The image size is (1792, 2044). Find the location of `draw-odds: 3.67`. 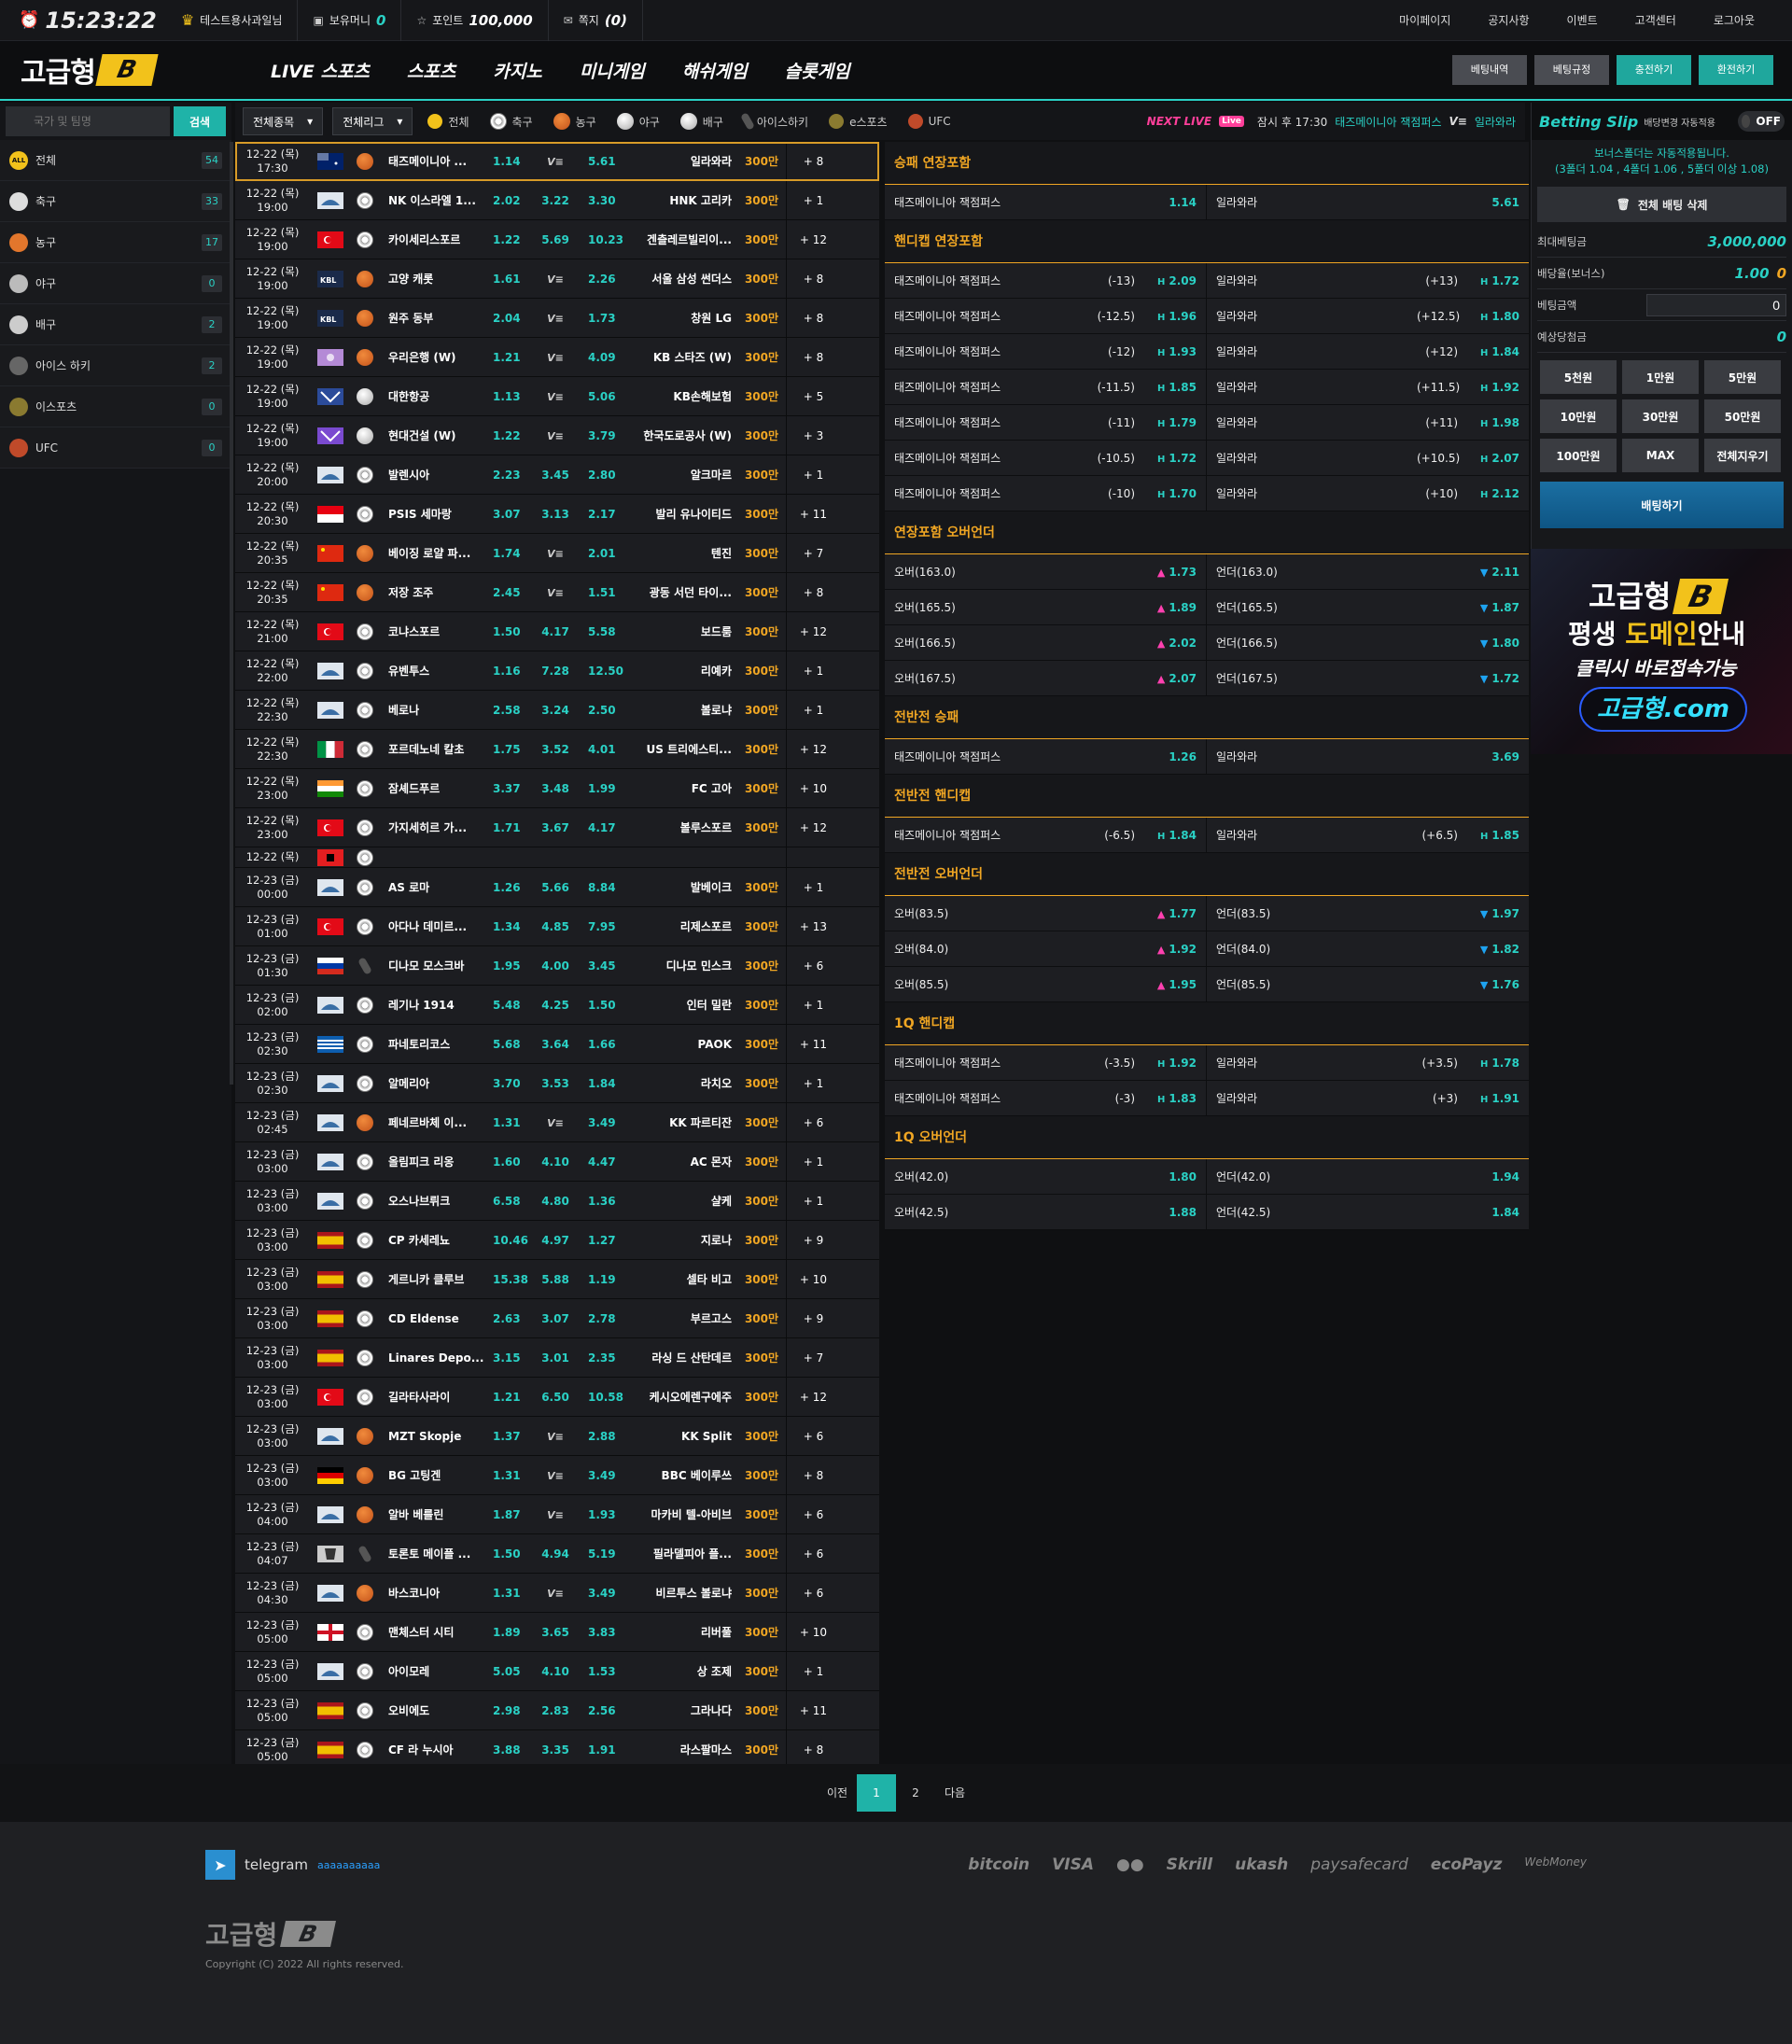

draw-odds: 3.67 is located at coordinates (555, 827).